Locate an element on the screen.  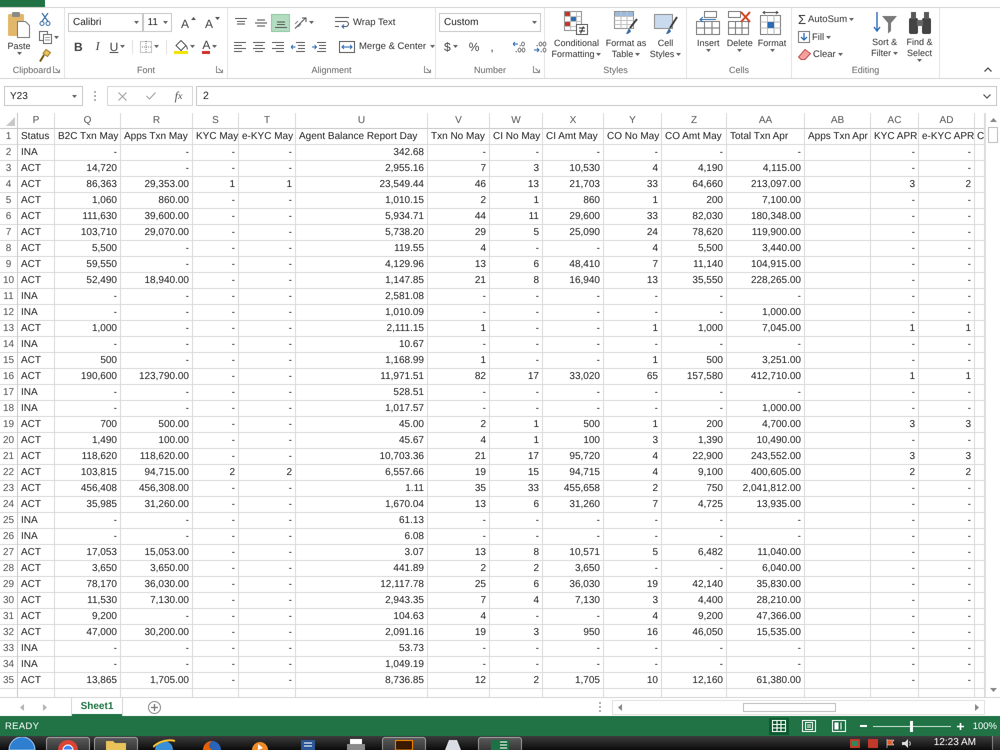
row-header: 6 is located at coordinates (9, 217).